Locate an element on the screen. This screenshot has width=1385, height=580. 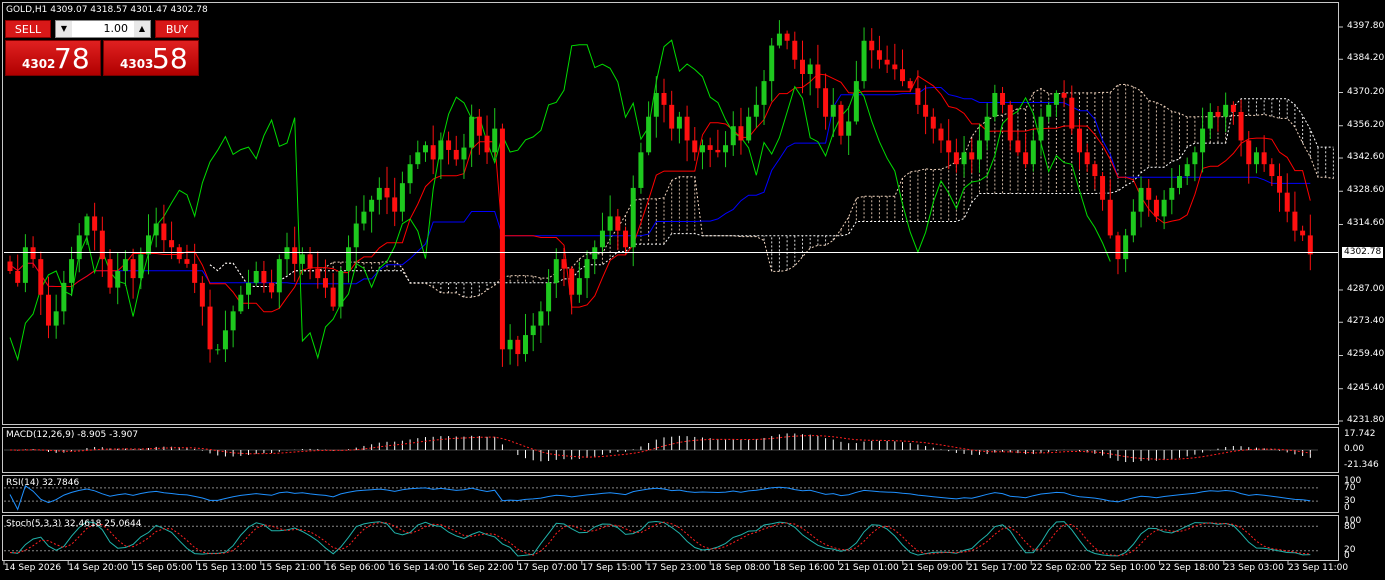
bid-price-button: 4302 78 is located at coordinates (53, 58).